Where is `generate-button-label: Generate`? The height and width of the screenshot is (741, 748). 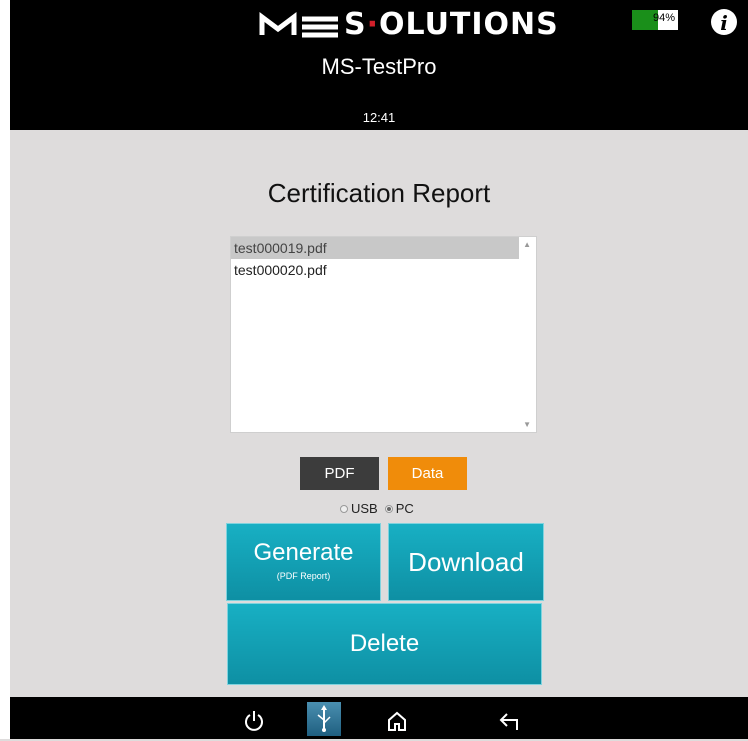 generate-button-label: Generate is located at coordinates (303, 552).